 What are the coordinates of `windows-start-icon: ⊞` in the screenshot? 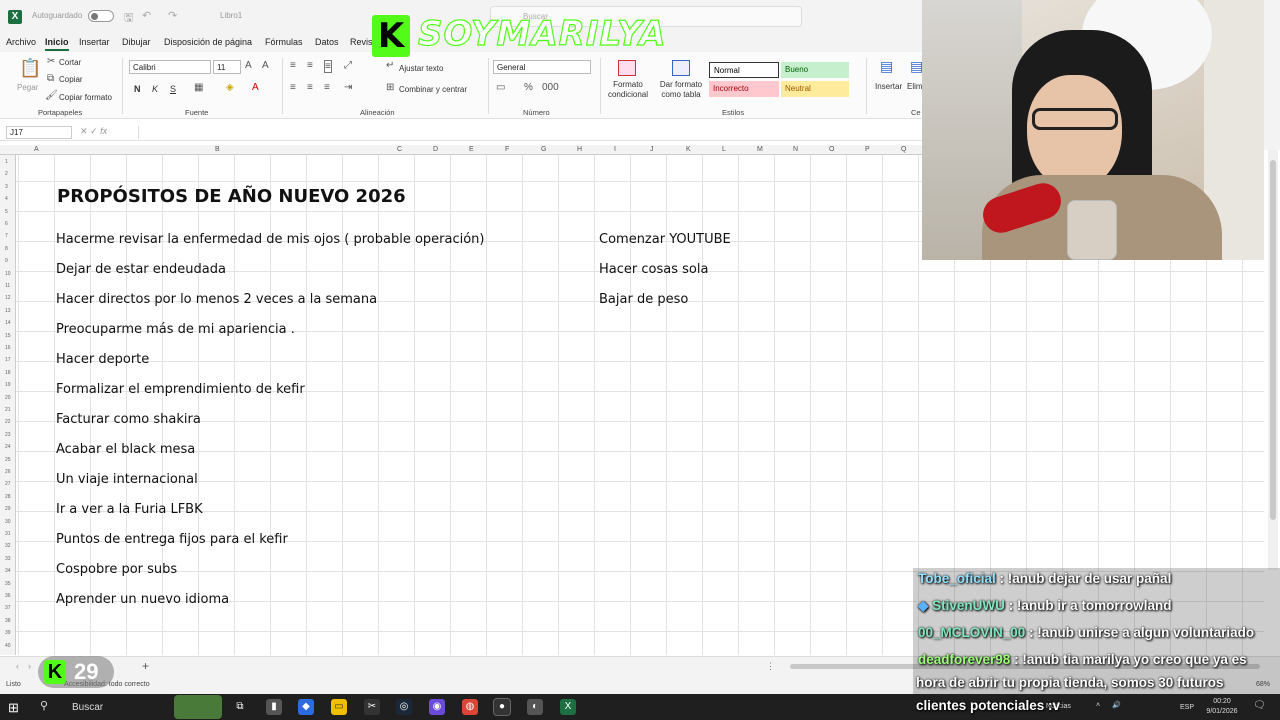 It's located at (13, 708).